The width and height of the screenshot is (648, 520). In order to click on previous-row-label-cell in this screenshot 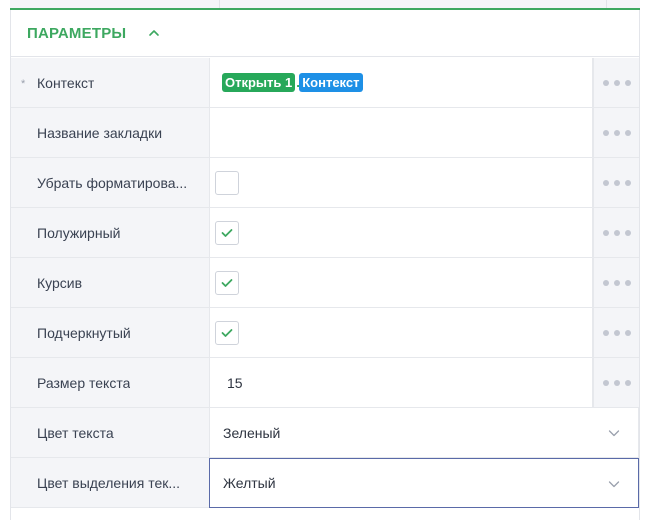, I will do `click(115, 4)`.